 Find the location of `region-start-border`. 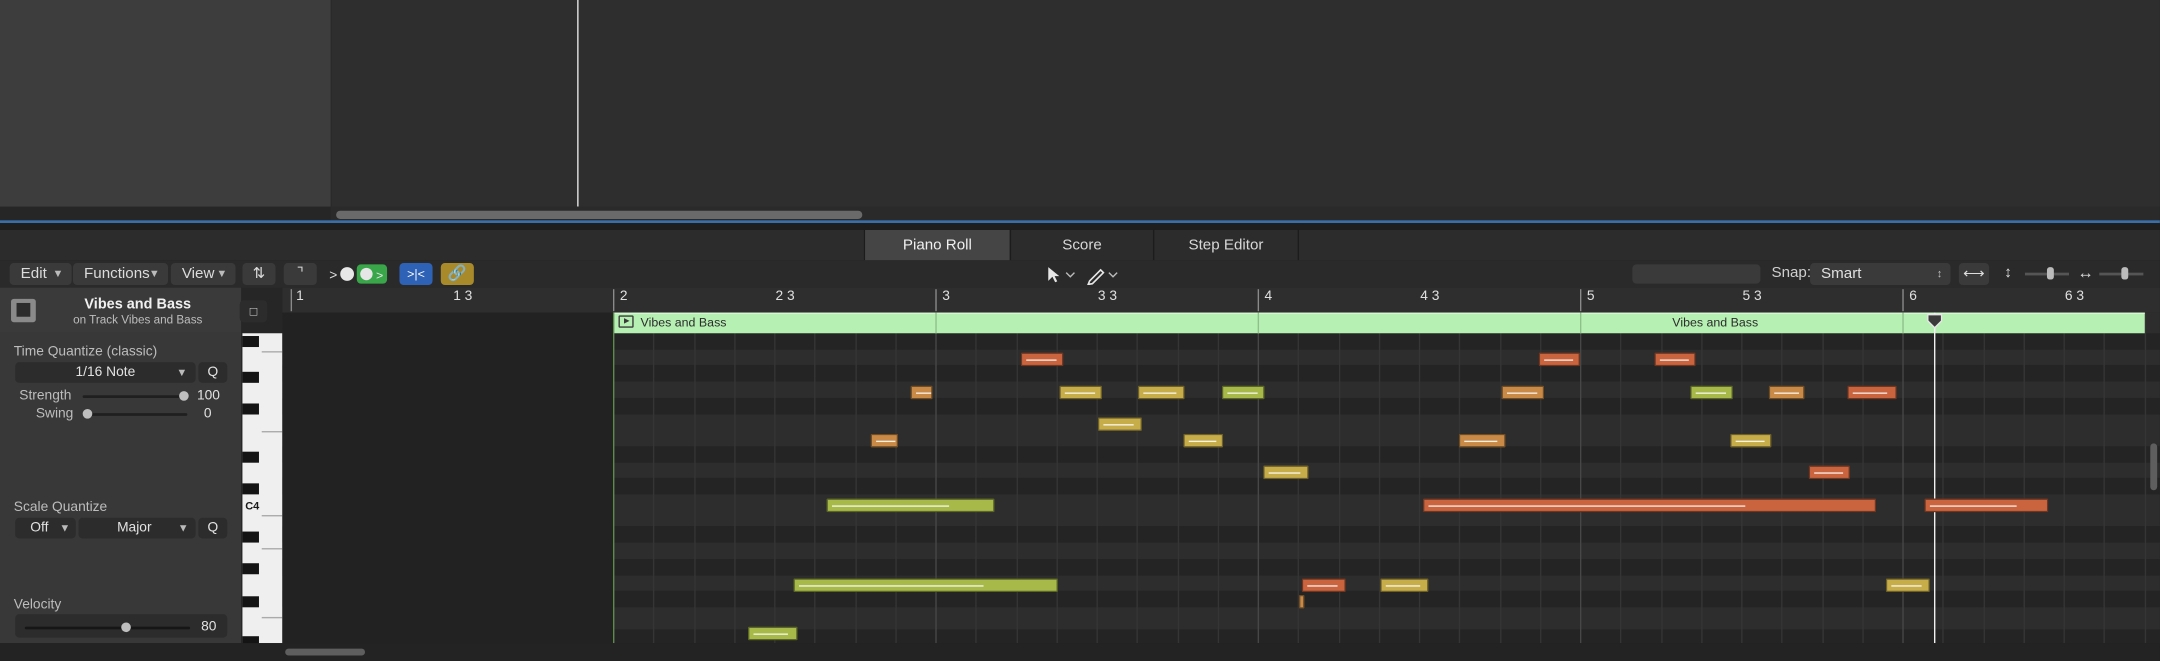

region-start-border is located at coordinates (613, 478).